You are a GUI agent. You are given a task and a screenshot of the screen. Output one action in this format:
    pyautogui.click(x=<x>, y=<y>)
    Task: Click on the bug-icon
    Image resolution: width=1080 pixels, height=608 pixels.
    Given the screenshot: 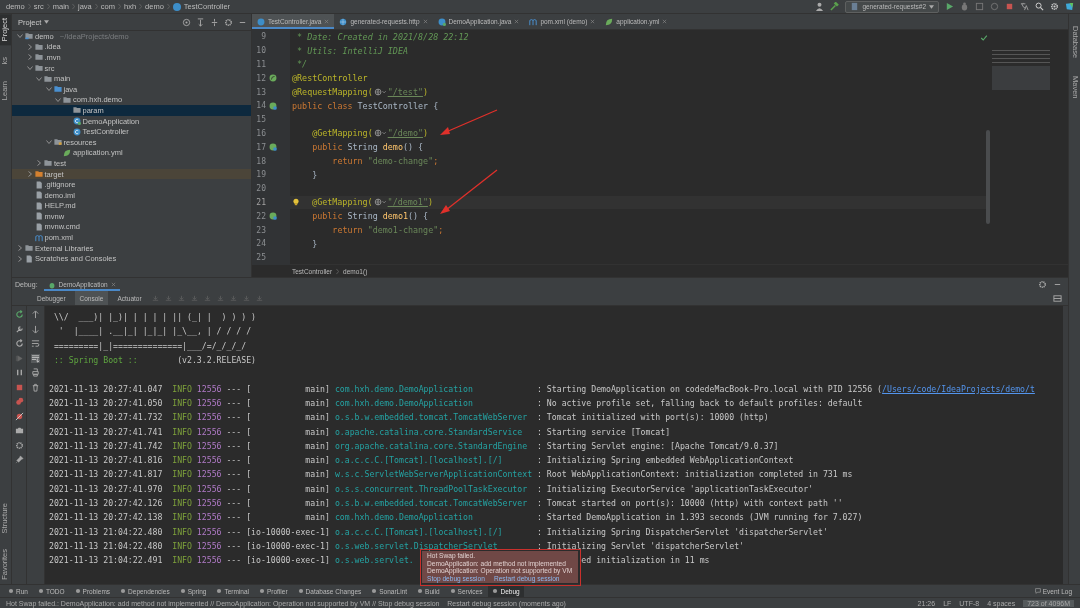 What is the action you would take?
    pyautogui.click(x=964, y=6)
    